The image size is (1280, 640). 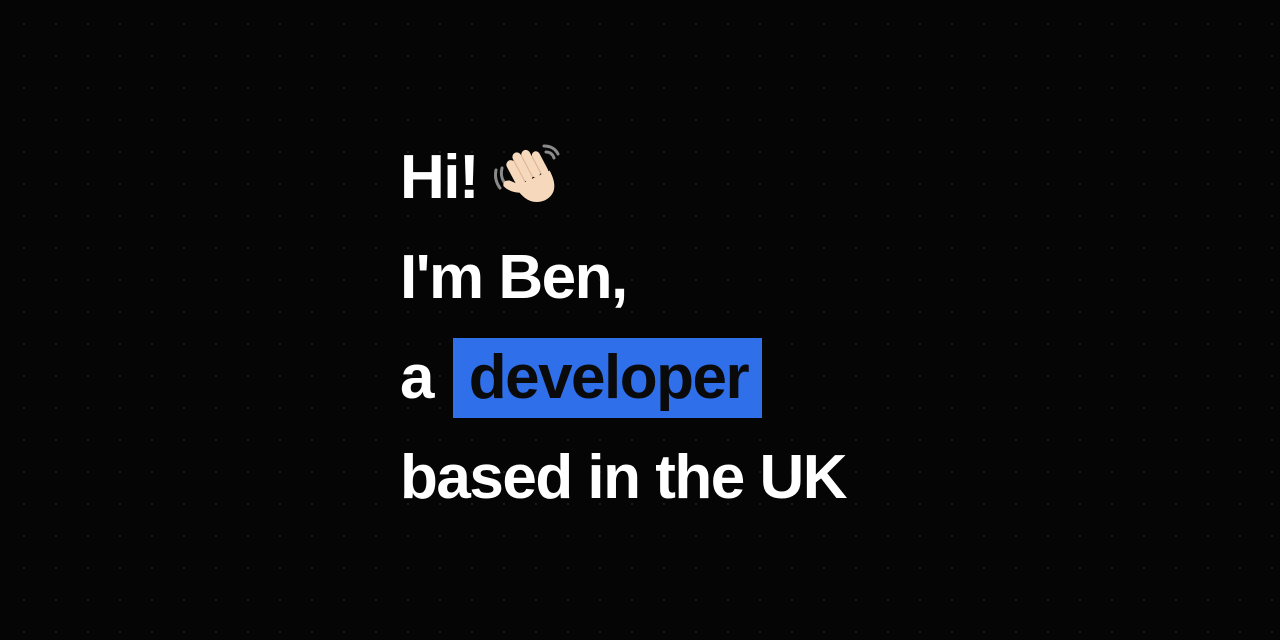 What do you see at coordinates (514, 277) in the screenshot?
I see `name-line: I'm Ben,` at bounding box center [514, 277].